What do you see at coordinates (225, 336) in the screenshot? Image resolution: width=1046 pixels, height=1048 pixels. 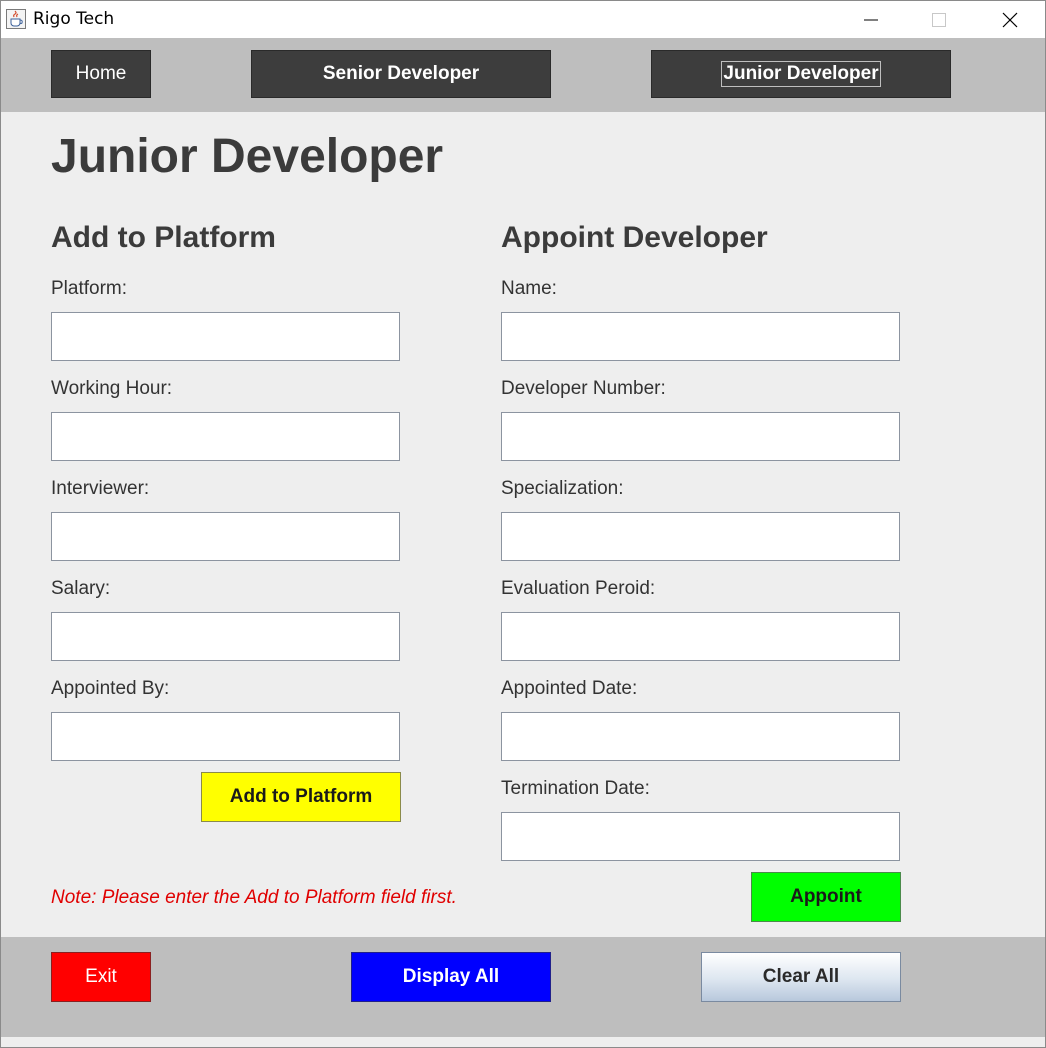 I see `platform-input` at bounding box center [225, 336].